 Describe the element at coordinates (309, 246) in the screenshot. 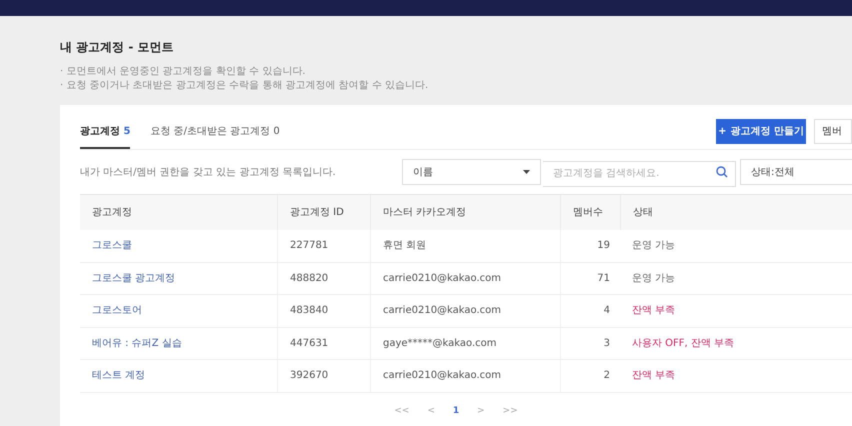

I see `table-cell-text: 227781` at that location.